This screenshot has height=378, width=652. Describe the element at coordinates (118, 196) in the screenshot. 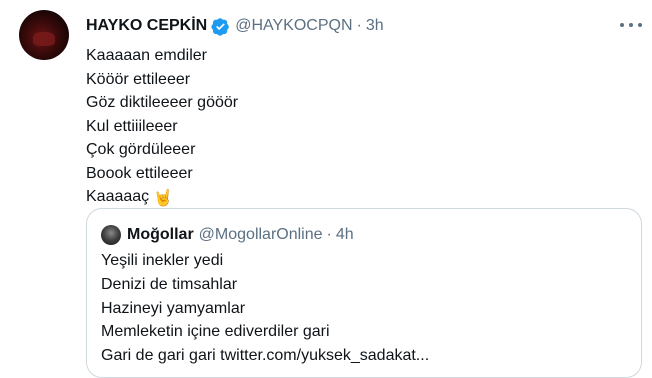

I see `tweet-line-text: Kaaaaaç` at that location.